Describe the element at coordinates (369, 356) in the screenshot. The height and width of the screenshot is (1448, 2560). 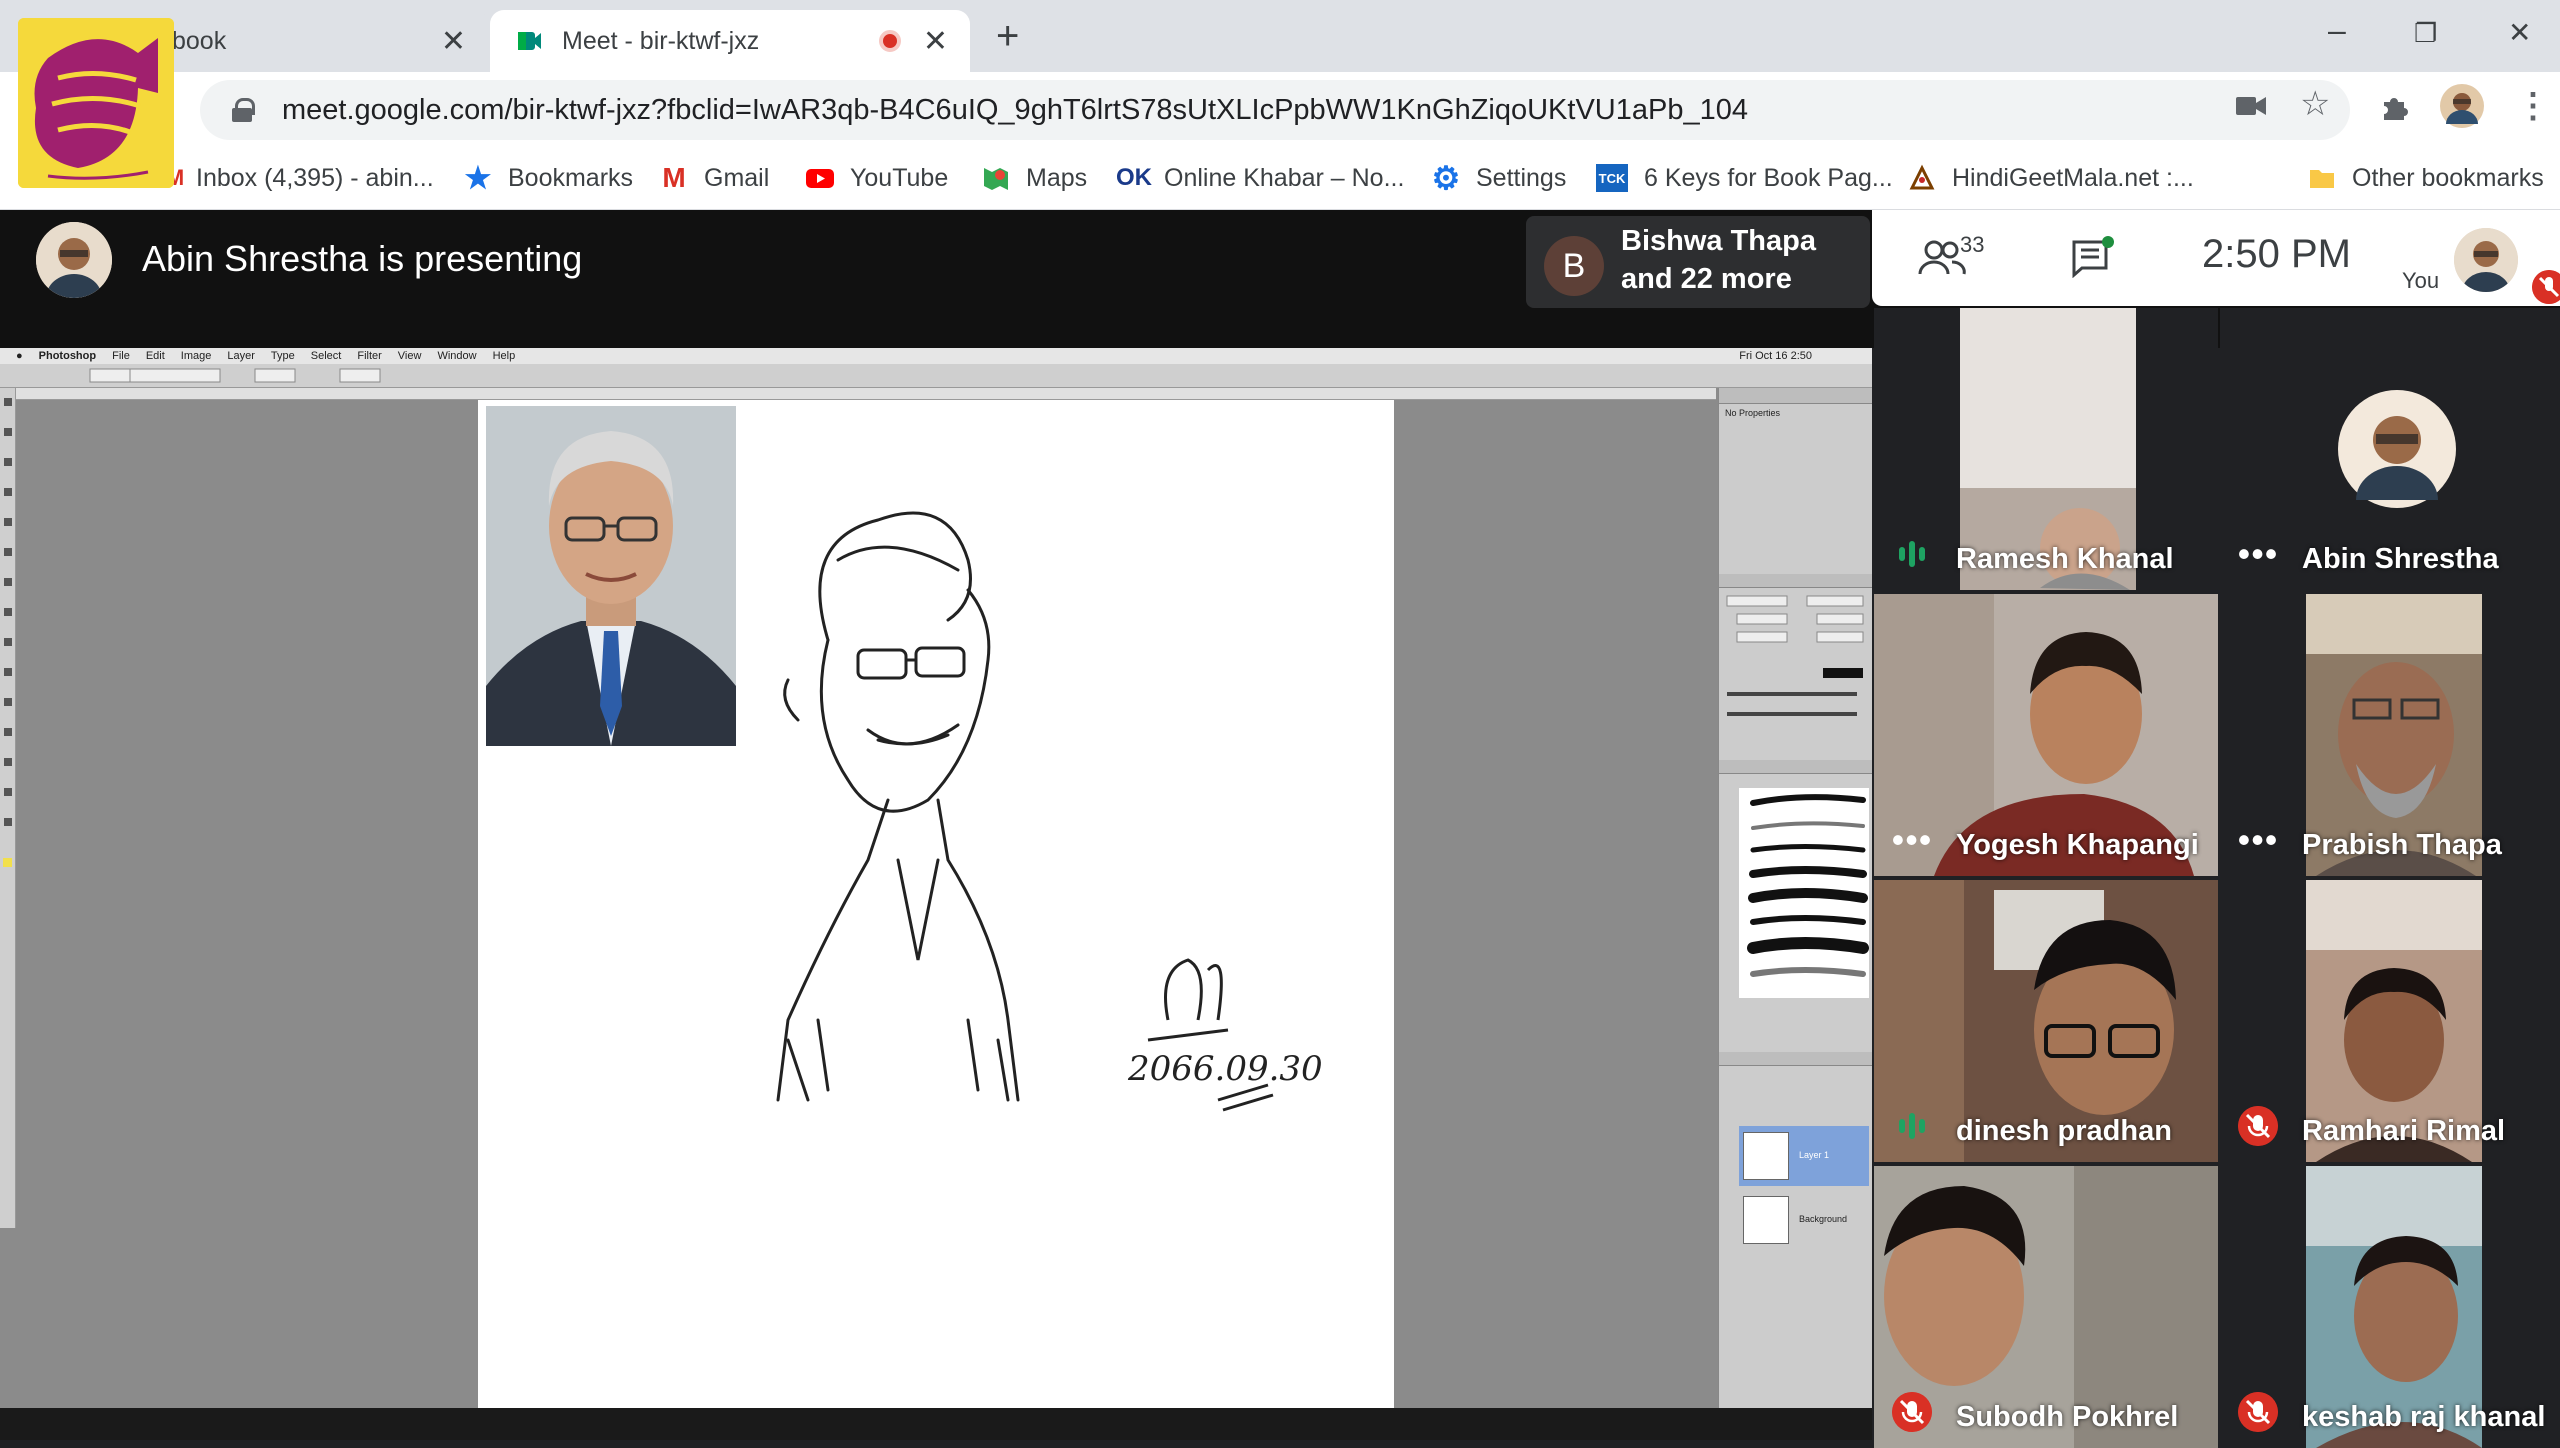
I see `menu-item: Filter` at that location.